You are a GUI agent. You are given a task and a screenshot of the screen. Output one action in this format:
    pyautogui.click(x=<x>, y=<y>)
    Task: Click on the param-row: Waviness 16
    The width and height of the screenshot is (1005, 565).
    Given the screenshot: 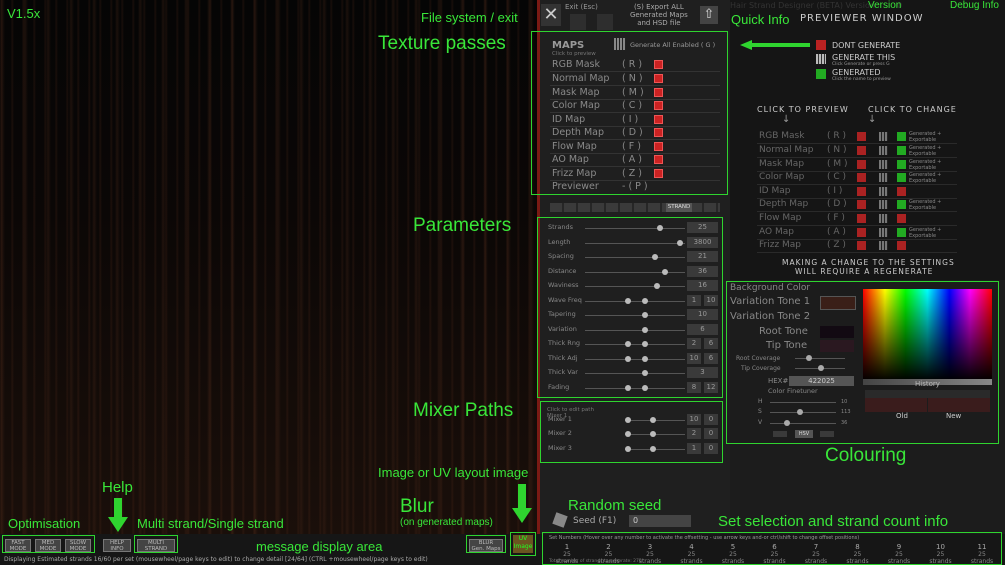 What is the action you would take?
    pyautogui.click(x=633, y=286)
    